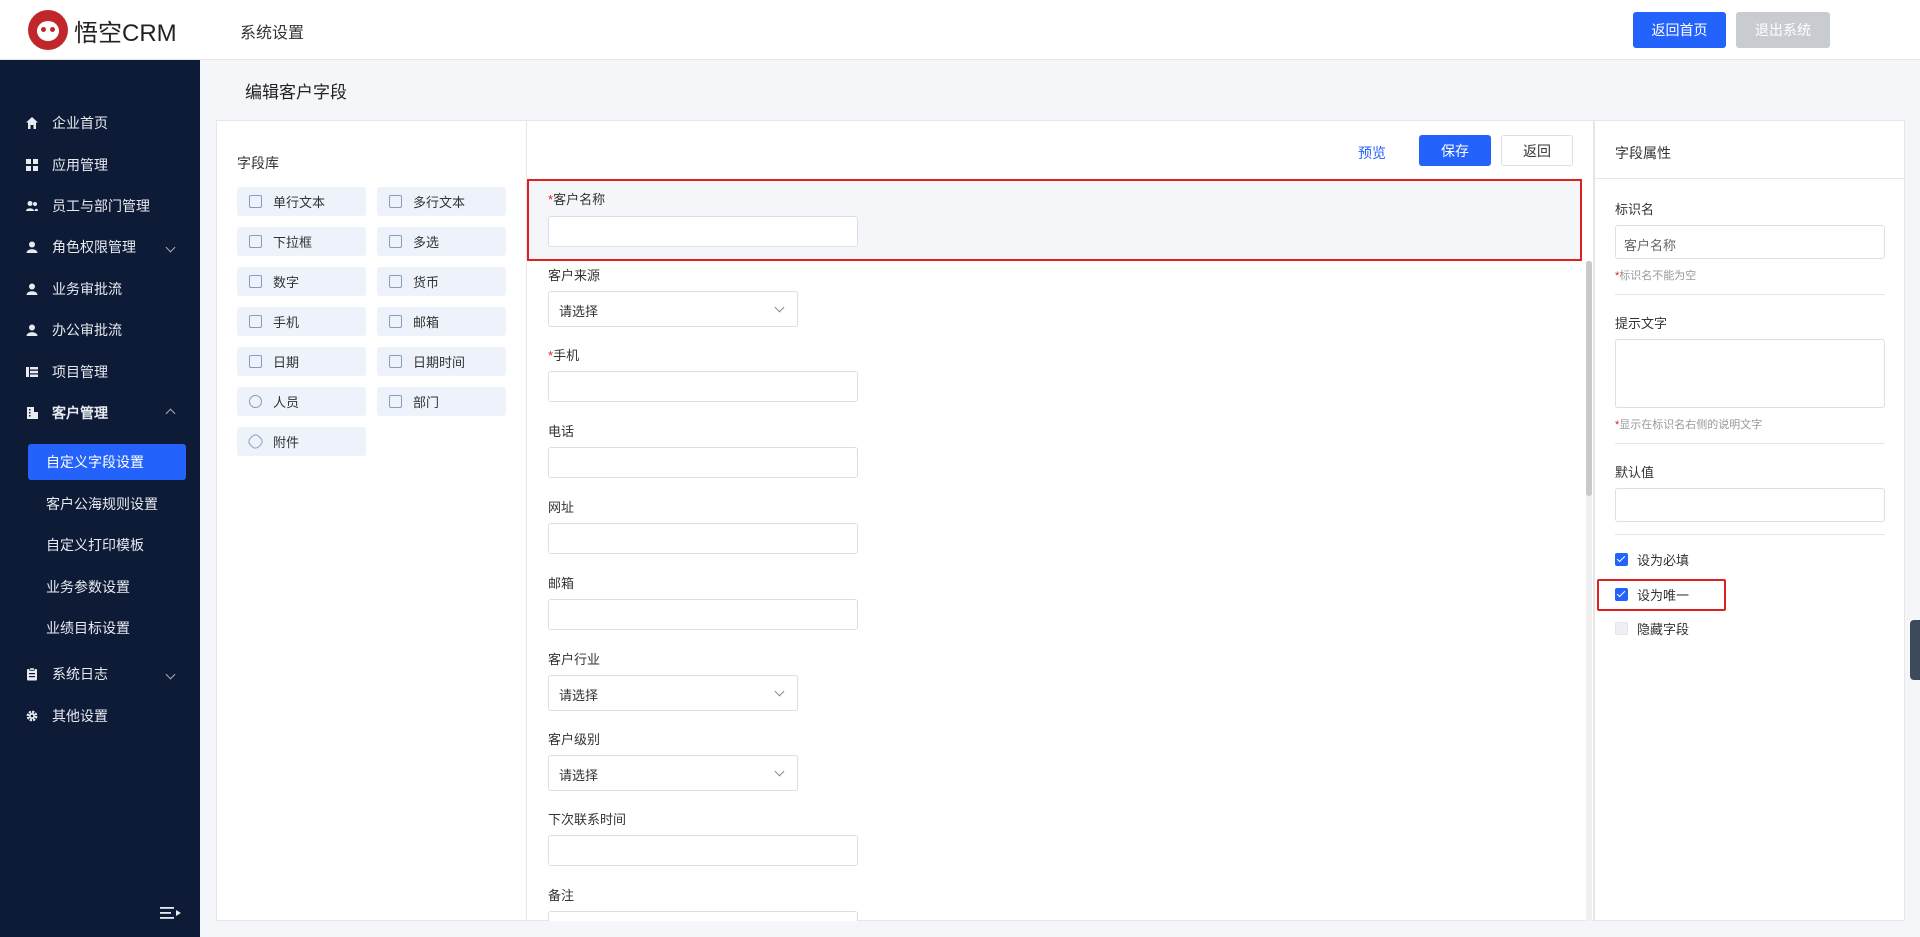 This screenshot has width=1920, height=937. What do you see at coordinates (1750, 505) in the screenshot?
I see `default-value-input` at bounding box center [1750, 505].